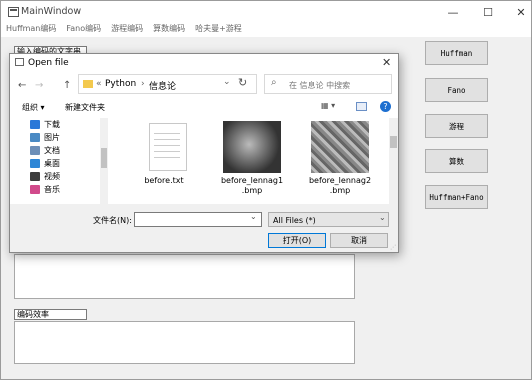  I want to click on nav-label: 文档, so click(52, 150).